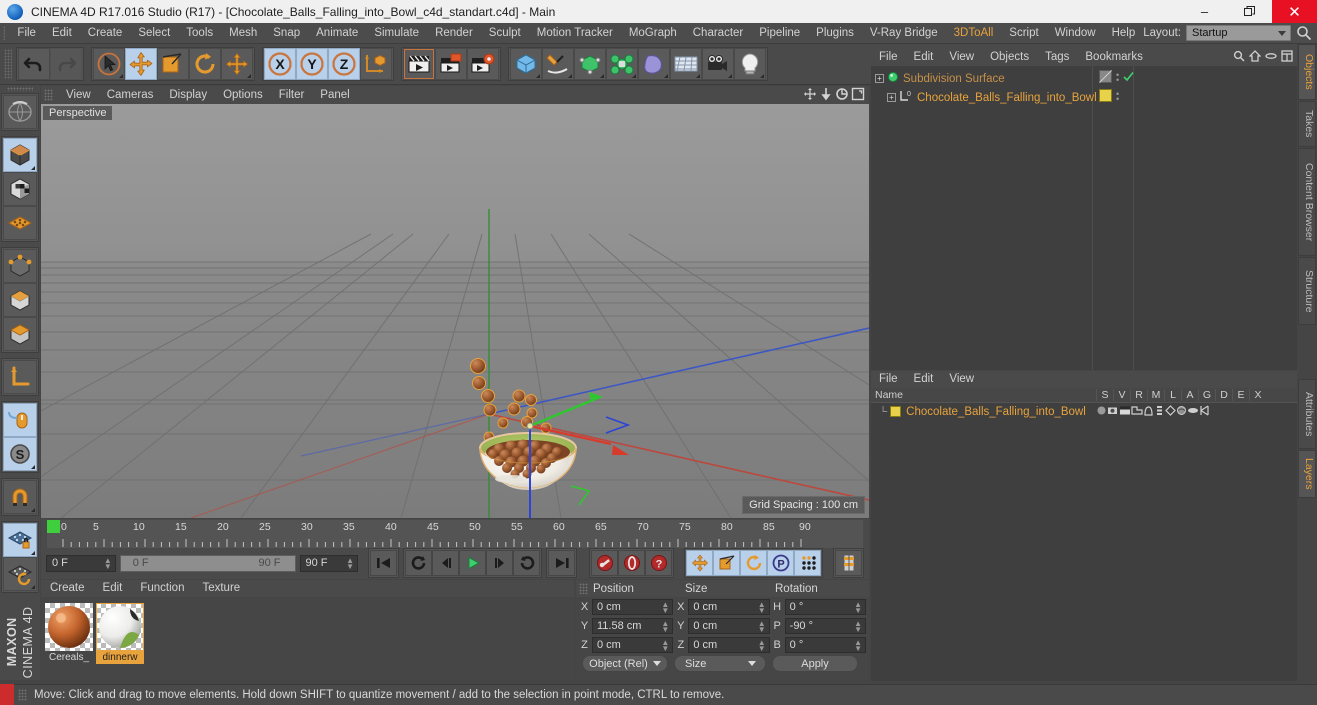 The width and height of the screenshot is (1317, 705). Describe the element at coordinates (753, 563) in the screenshot. I see `rotation-key-button` at that location.